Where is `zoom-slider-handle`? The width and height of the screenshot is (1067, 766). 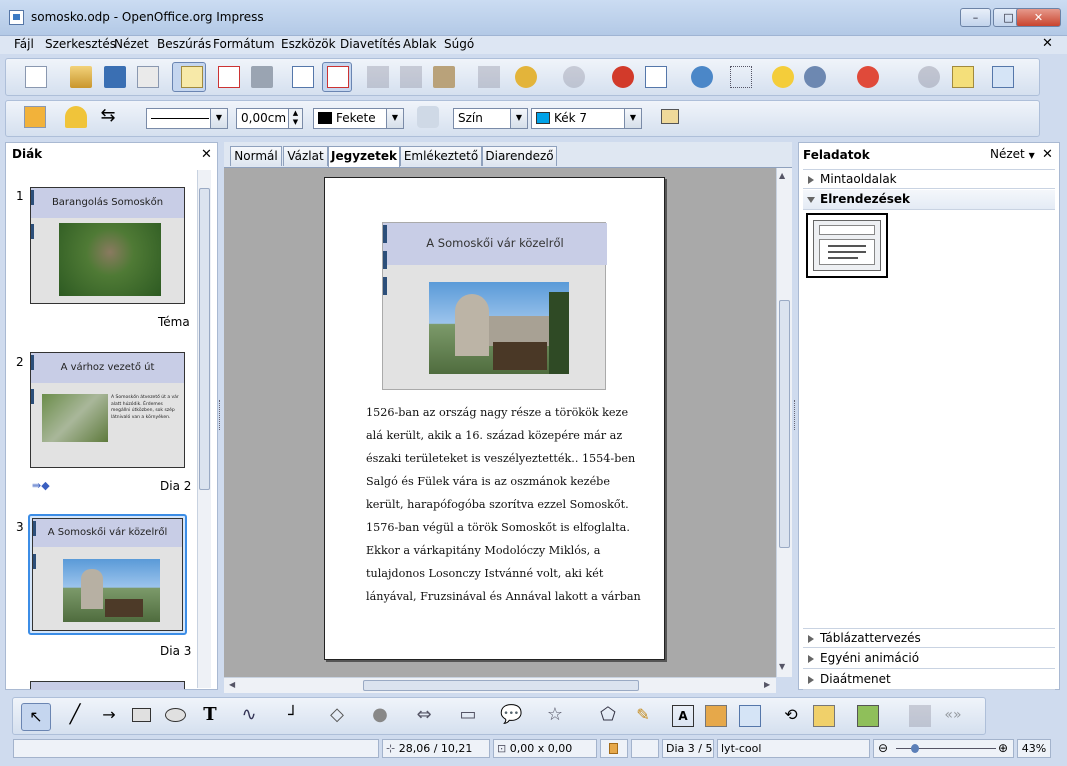
zoom-slider-handle is located at coordinates (915, 748).